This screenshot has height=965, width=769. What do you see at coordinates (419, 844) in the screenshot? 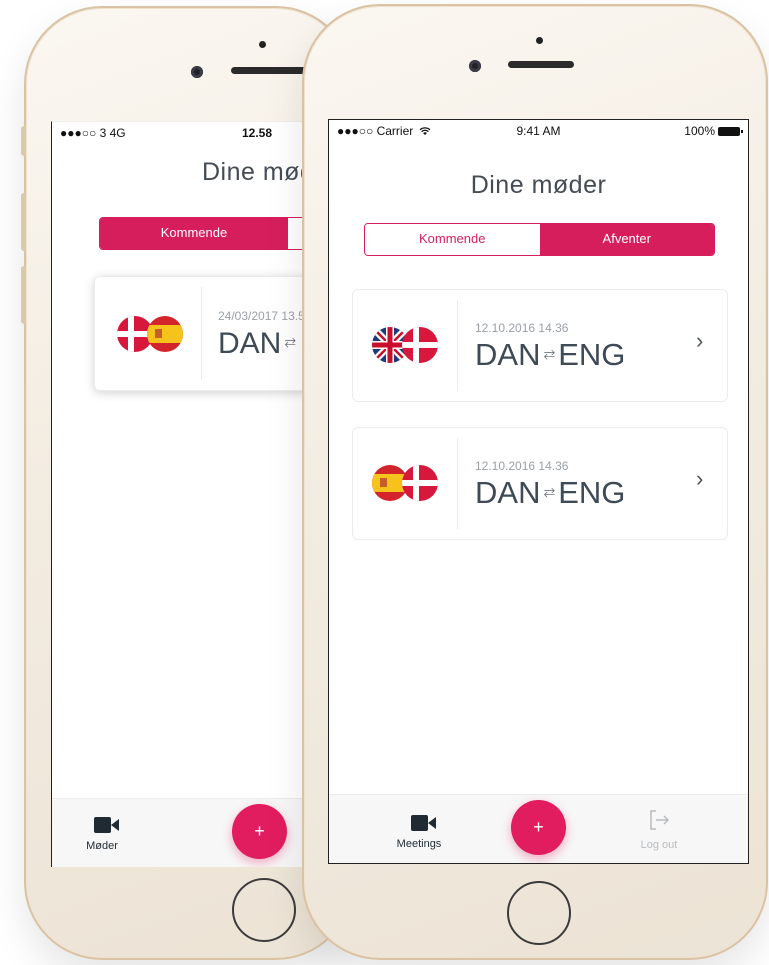
I see `tab-meetings-label: Meetings` at bounding box center [419, 844].